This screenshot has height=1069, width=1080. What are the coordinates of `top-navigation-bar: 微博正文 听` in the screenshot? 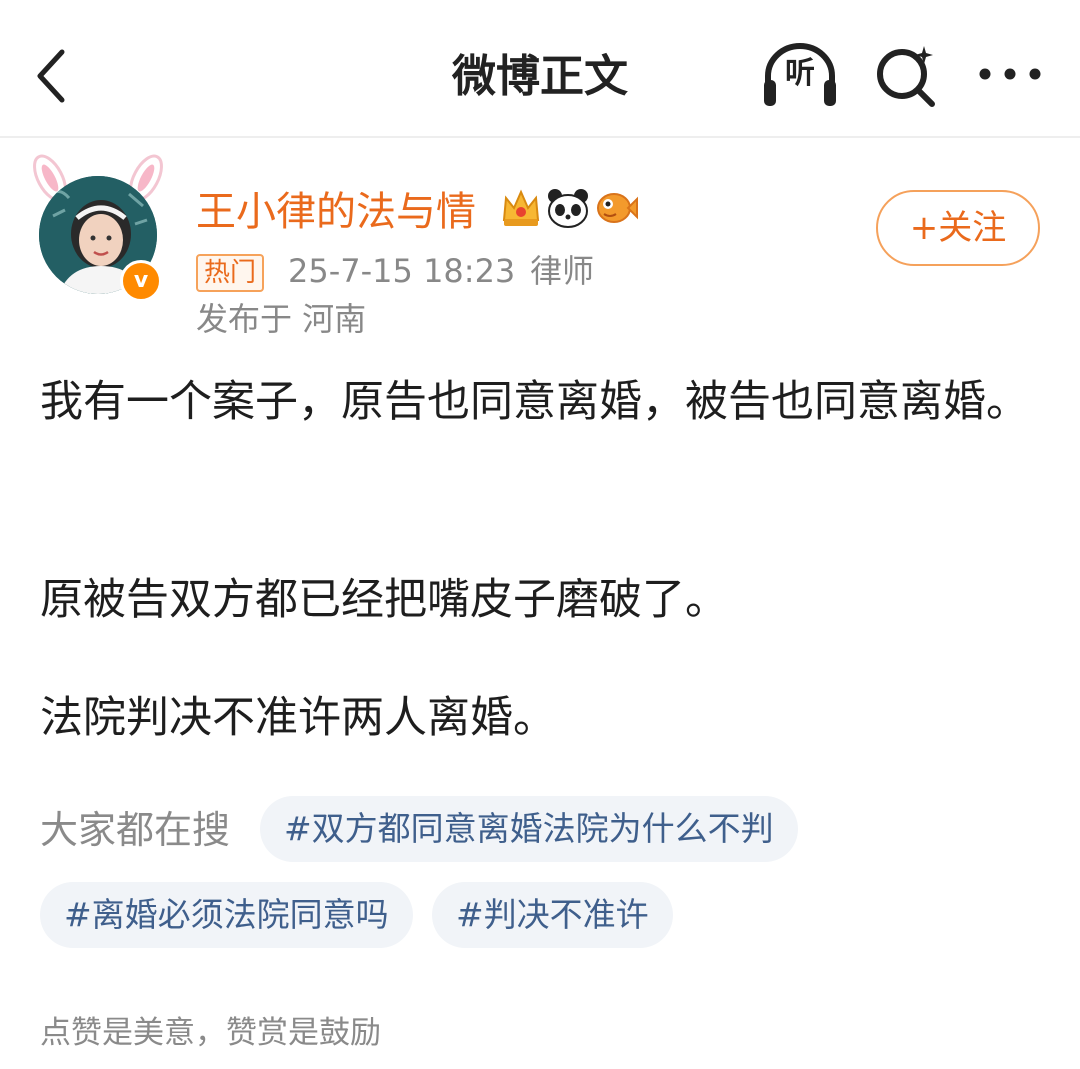 It's located at (540, 69).